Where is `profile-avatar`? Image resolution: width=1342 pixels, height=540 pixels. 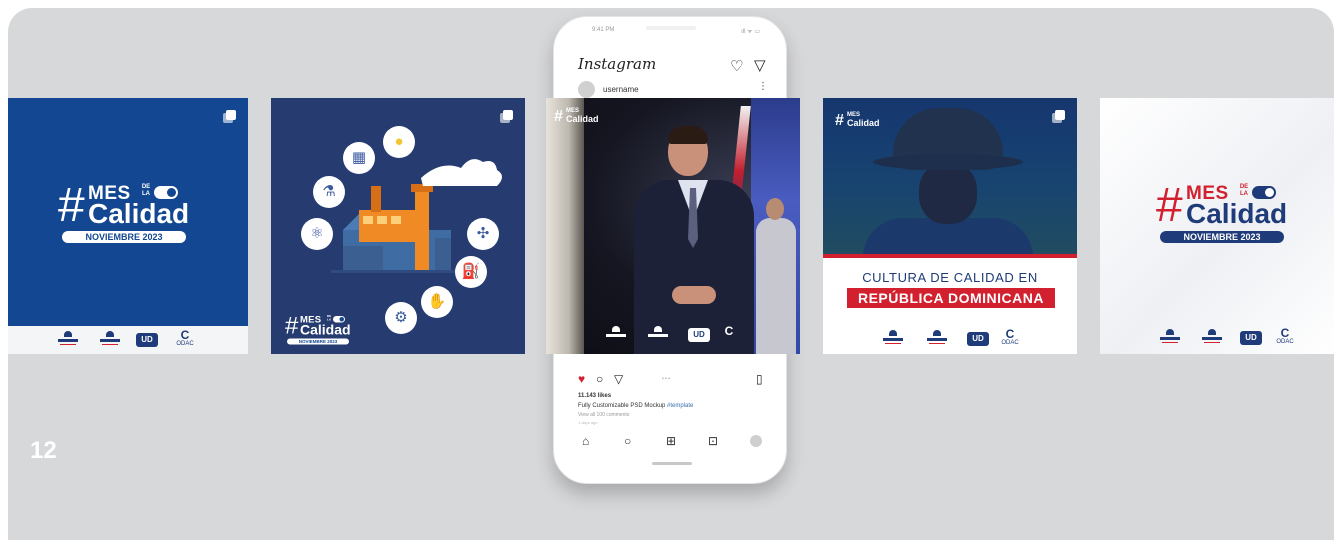 profile-avatar is located at coordinates (756, 441).